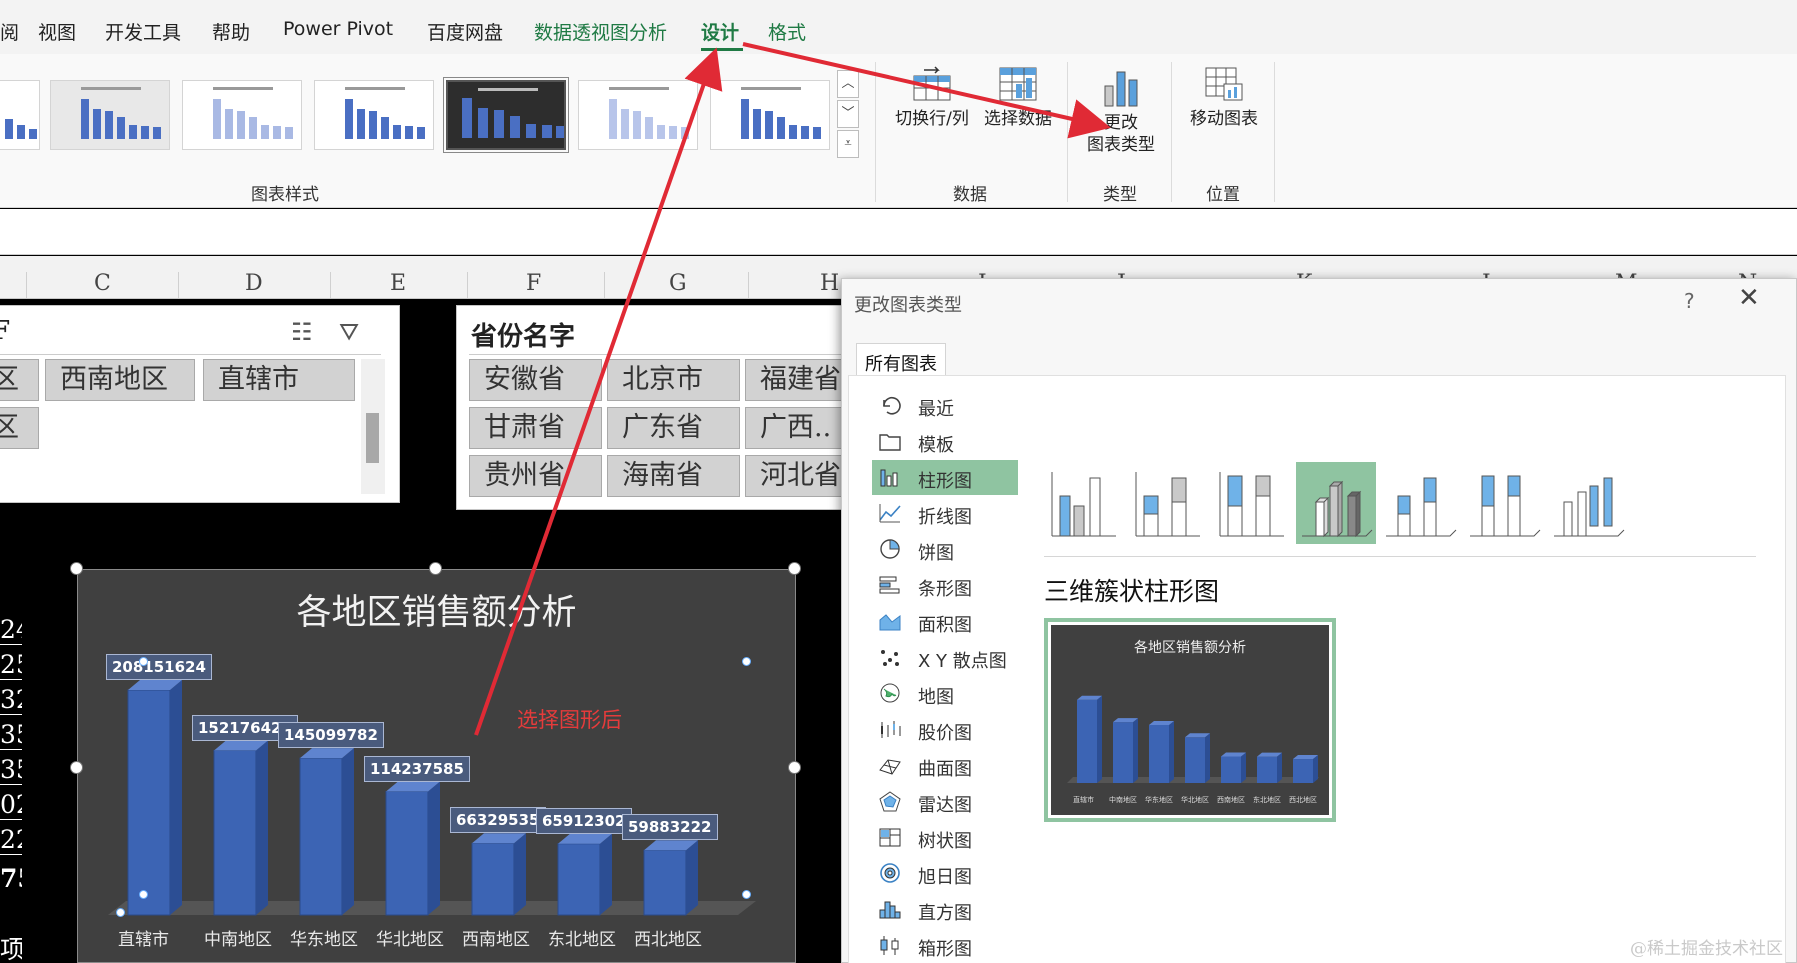 This screenshot has width=1797, height=963. What do you see at coordinates (372, 438) in the screenshot?
I see `slicer-scroll-thumb` at bounding box center [372, 438].